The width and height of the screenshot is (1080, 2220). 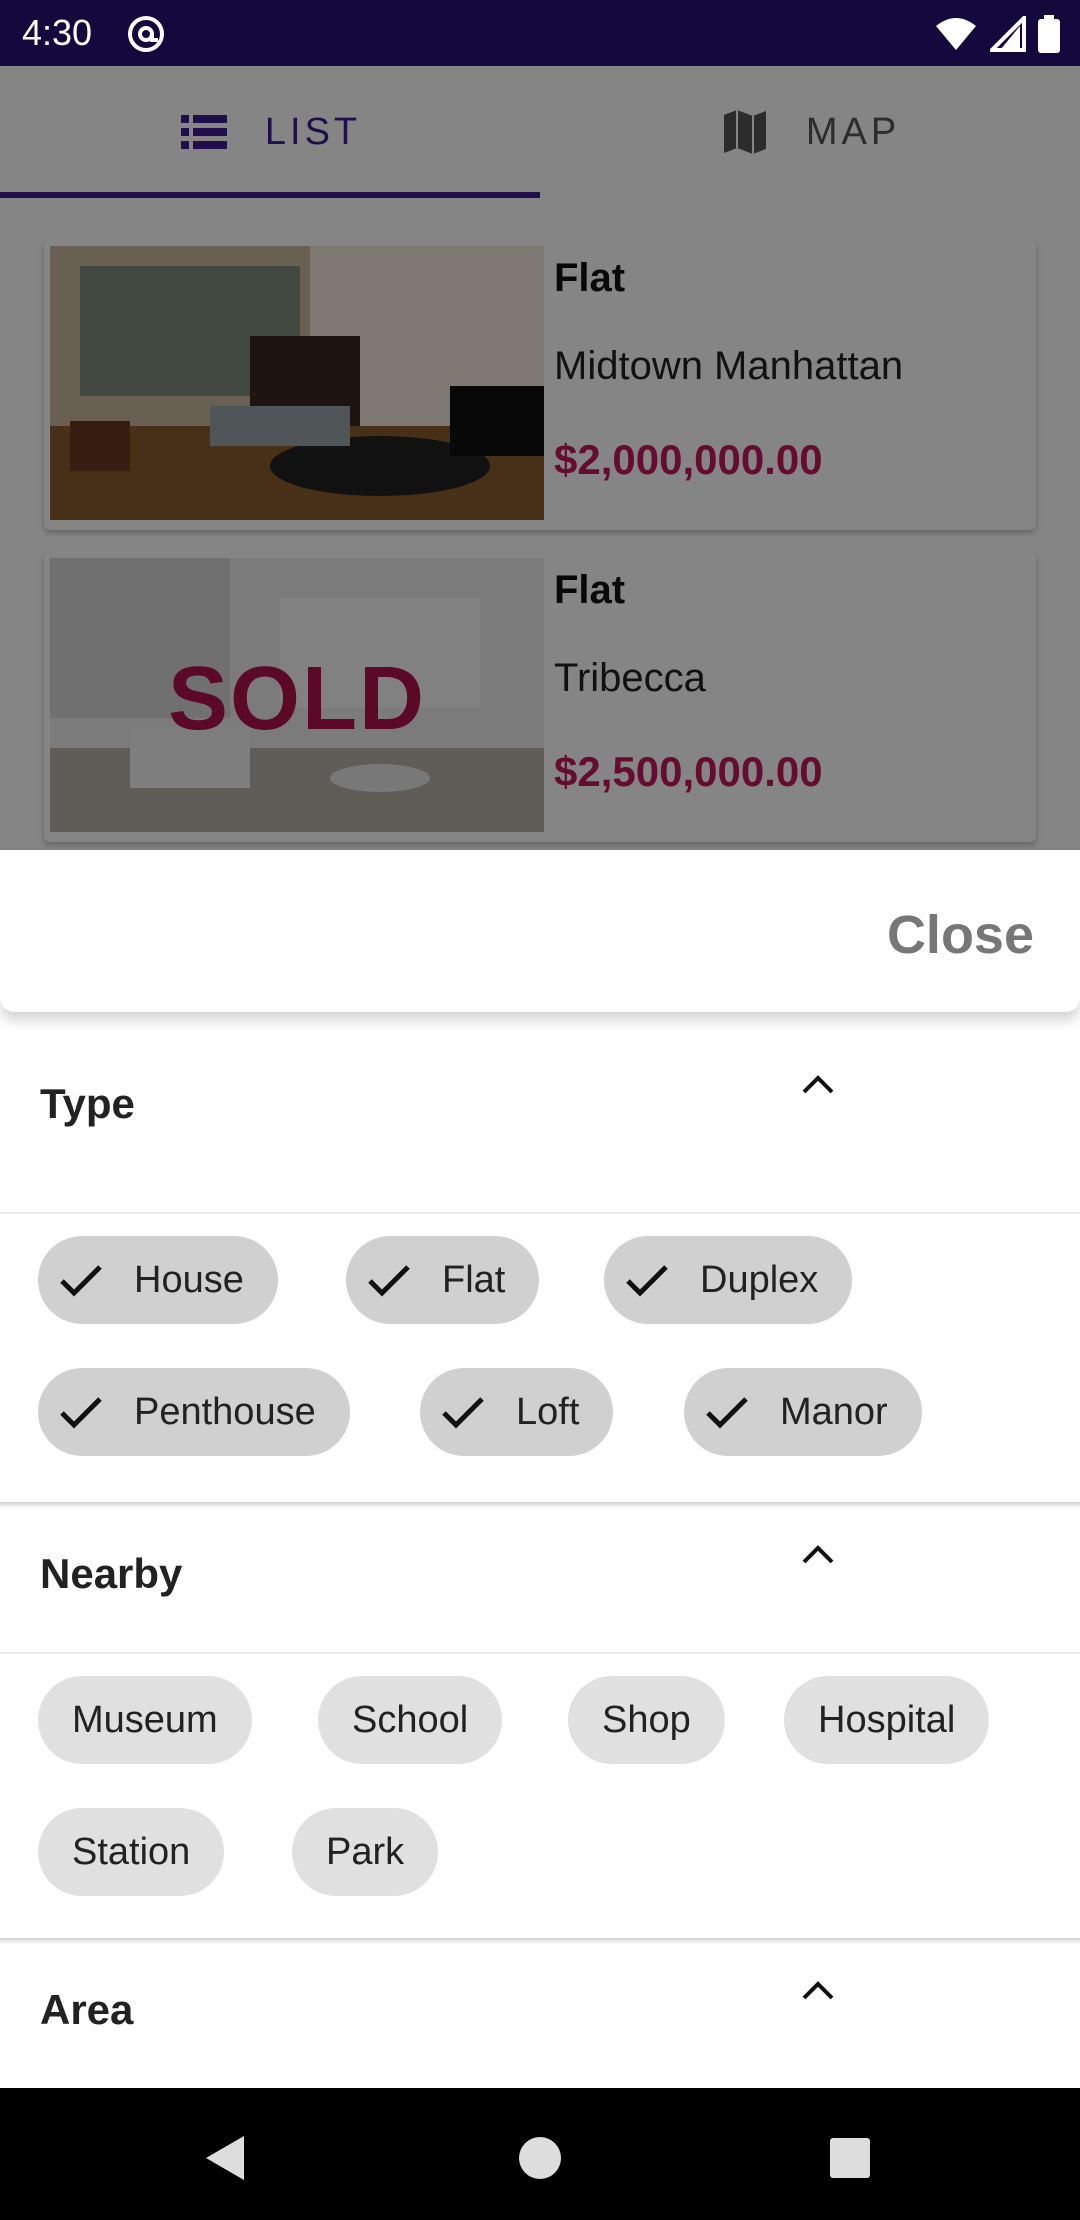 I want to click on recents-icon, so click(x=850, y=2158).